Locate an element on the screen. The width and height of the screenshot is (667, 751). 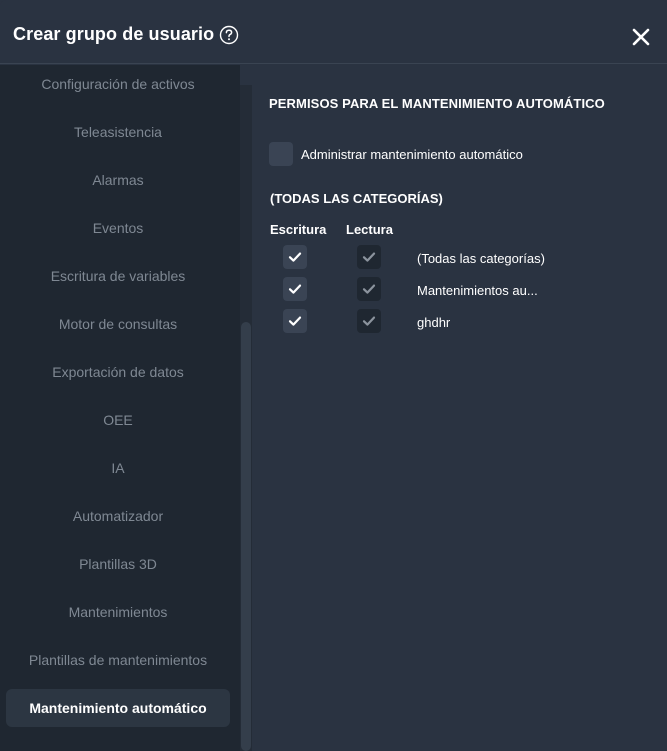
close-icon is located at coordinates (641, 37).